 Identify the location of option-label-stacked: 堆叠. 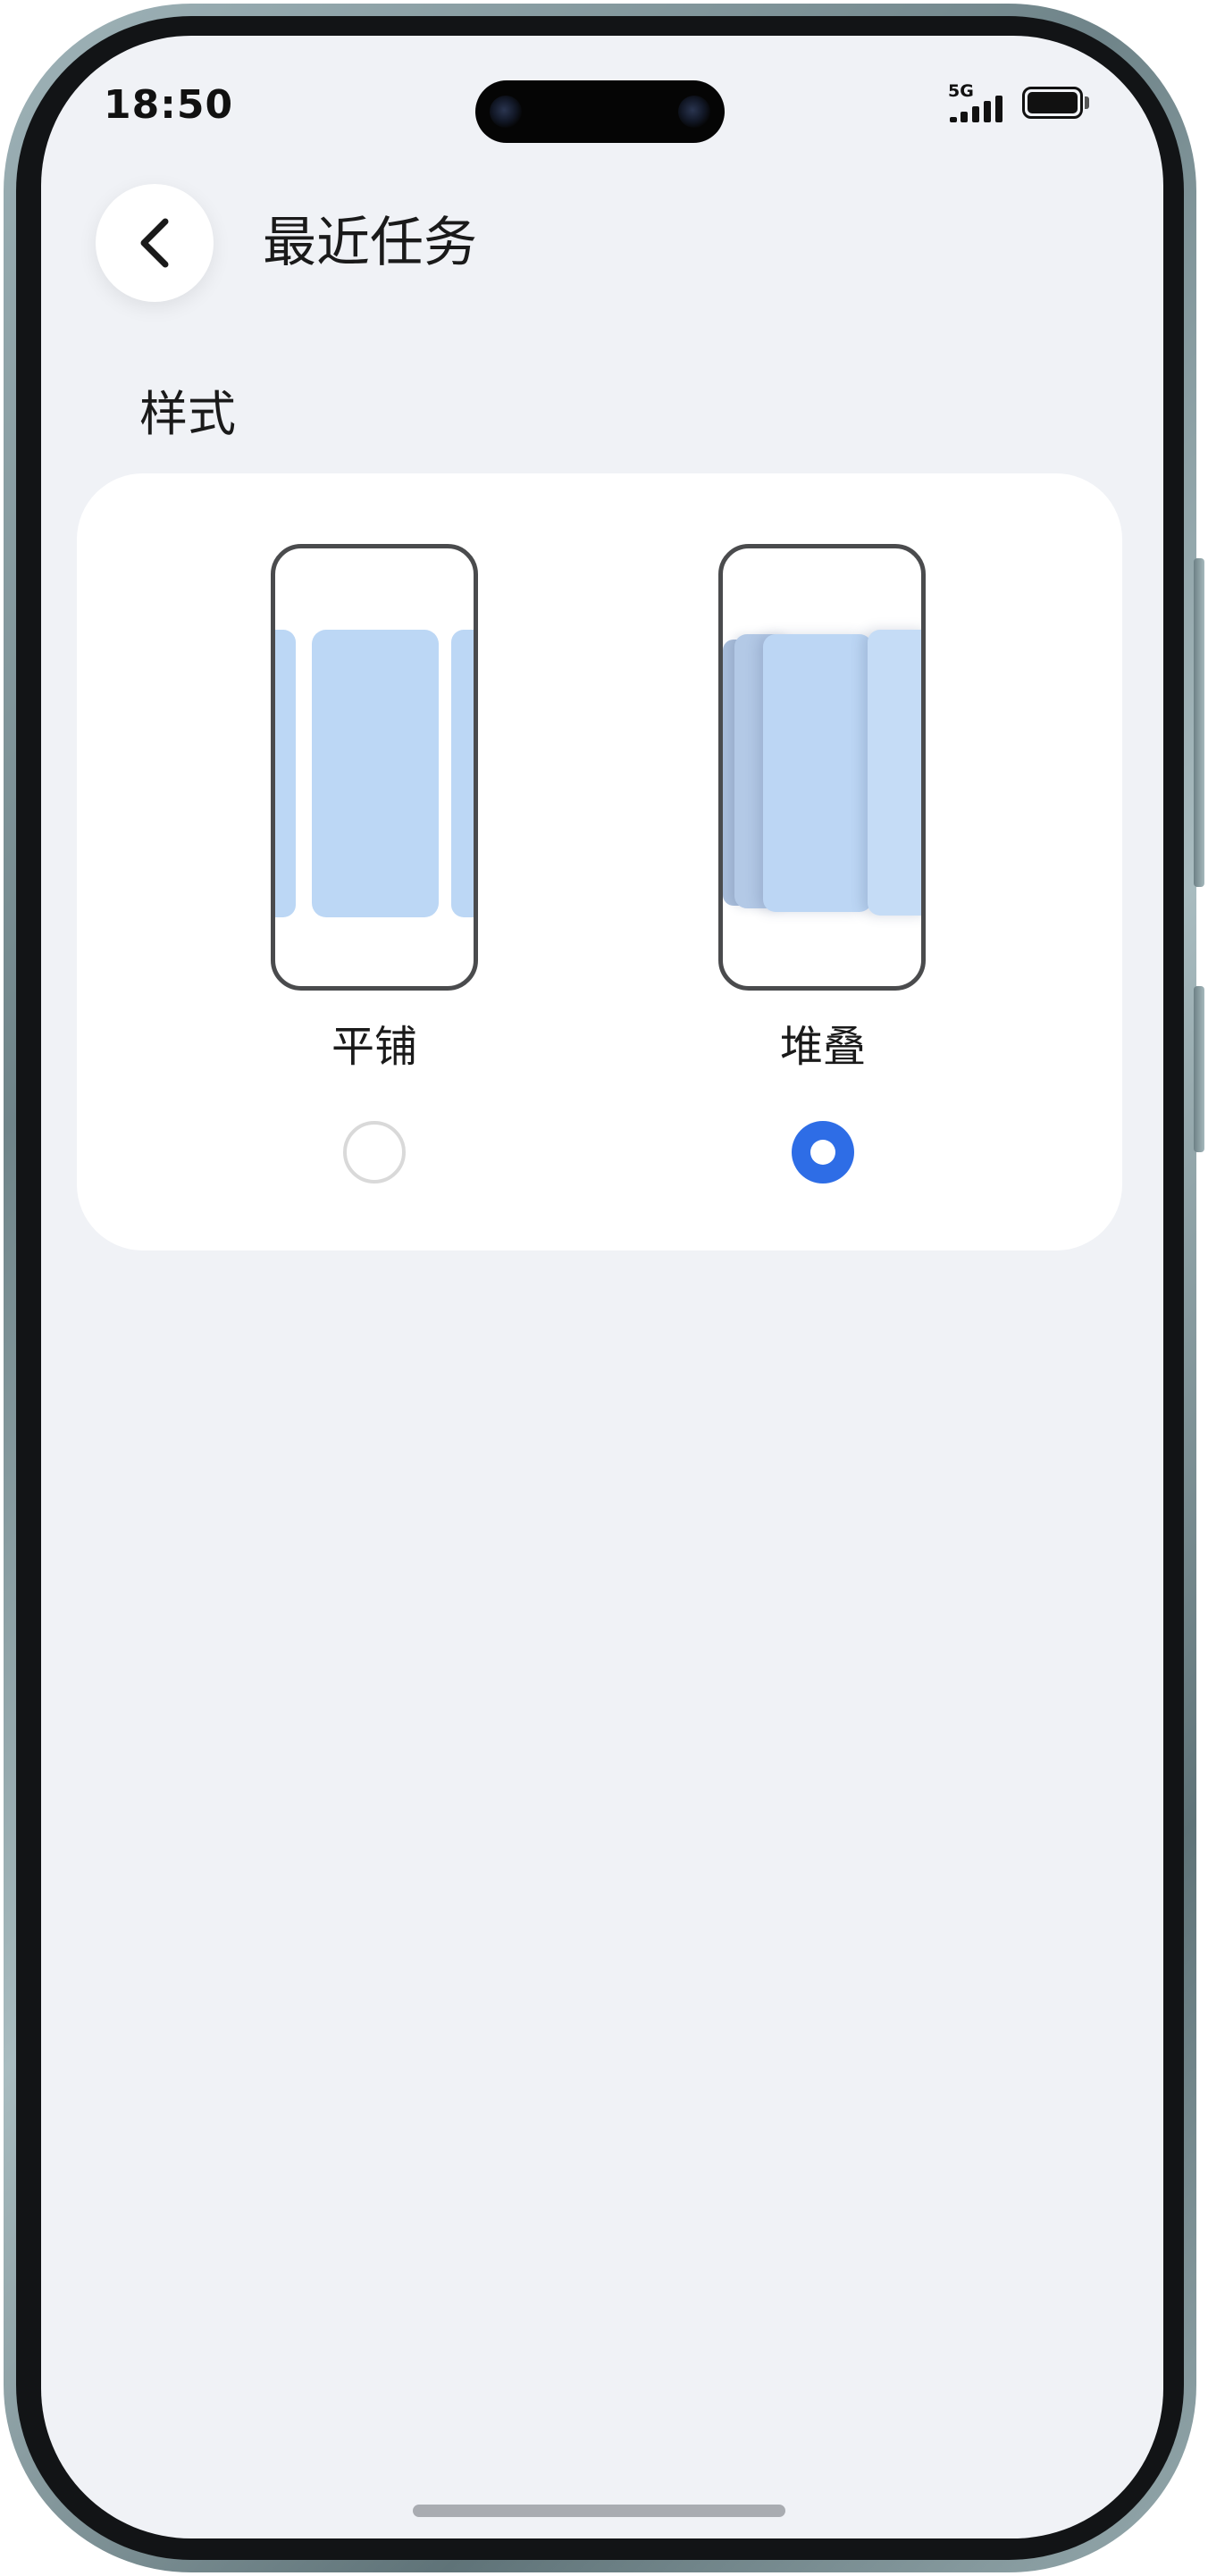
(823, 1047).